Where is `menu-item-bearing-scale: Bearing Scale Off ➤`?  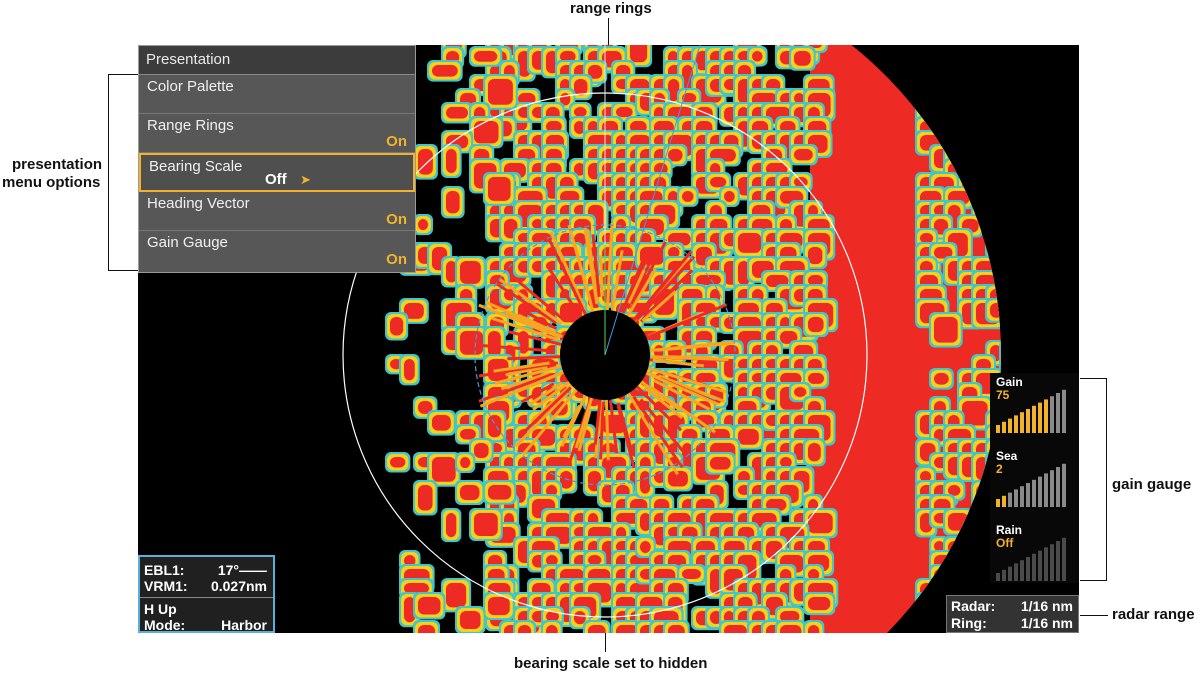
menu-item-bearing-scale: Bearing Scale Off ➤ is located at coordinates (277, 172).